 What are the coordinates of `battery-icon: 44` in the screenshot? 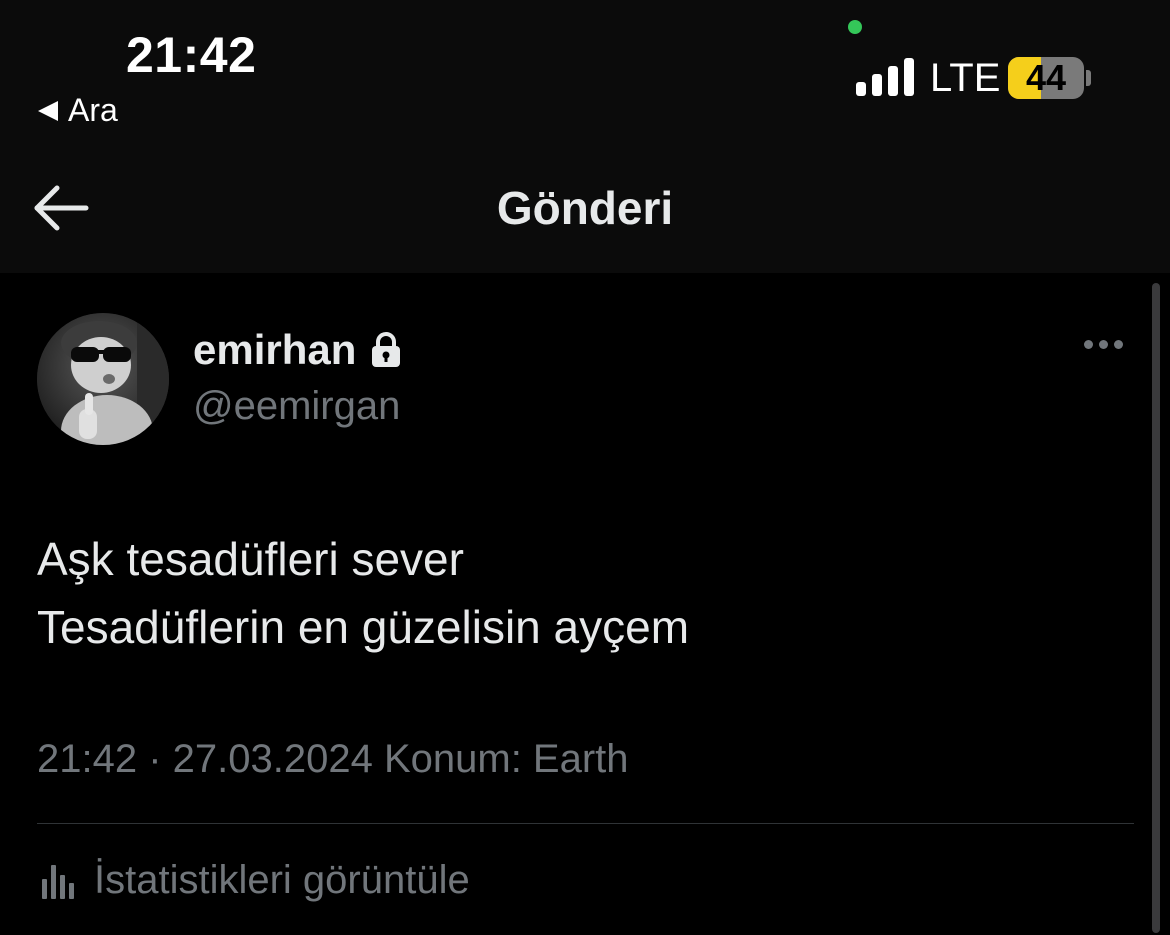 It's located at (1046, 78).